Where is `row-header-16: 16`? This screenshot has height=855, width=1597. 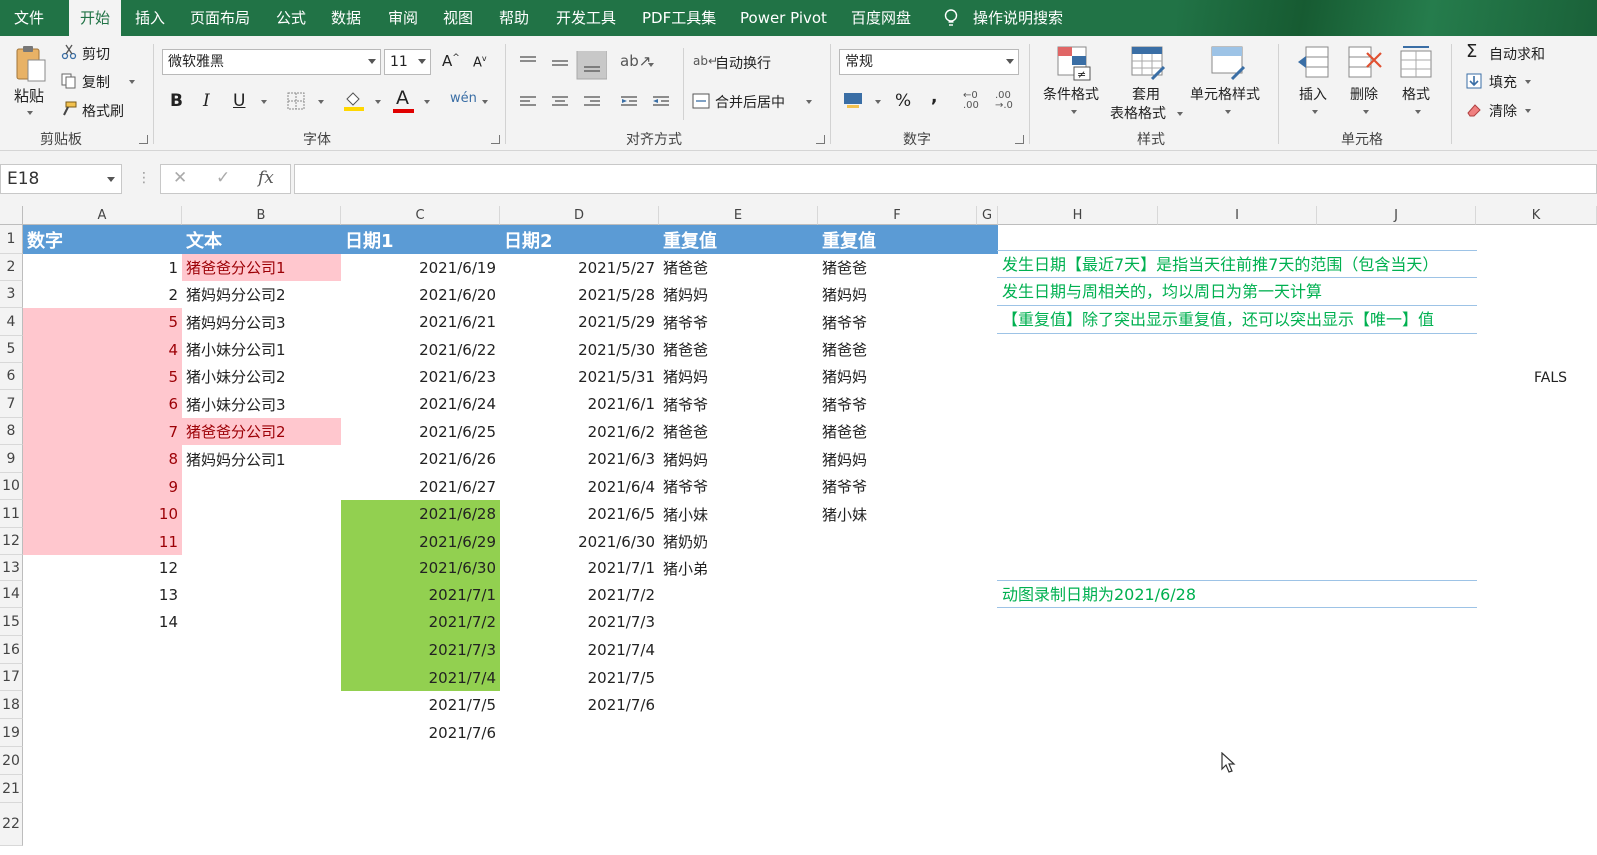 row-header-16: 16 is located at coordinates (11, 650).